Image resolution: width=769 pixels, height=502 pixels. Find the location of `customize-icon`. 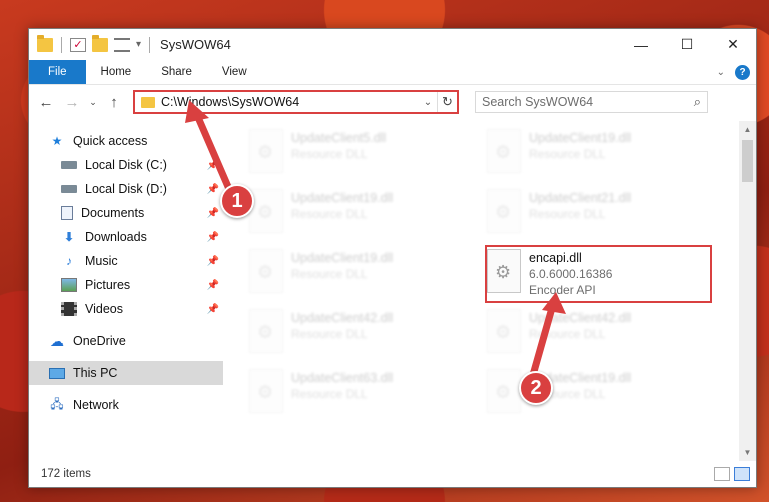

customize-icon is located at coordinates (122, 44).